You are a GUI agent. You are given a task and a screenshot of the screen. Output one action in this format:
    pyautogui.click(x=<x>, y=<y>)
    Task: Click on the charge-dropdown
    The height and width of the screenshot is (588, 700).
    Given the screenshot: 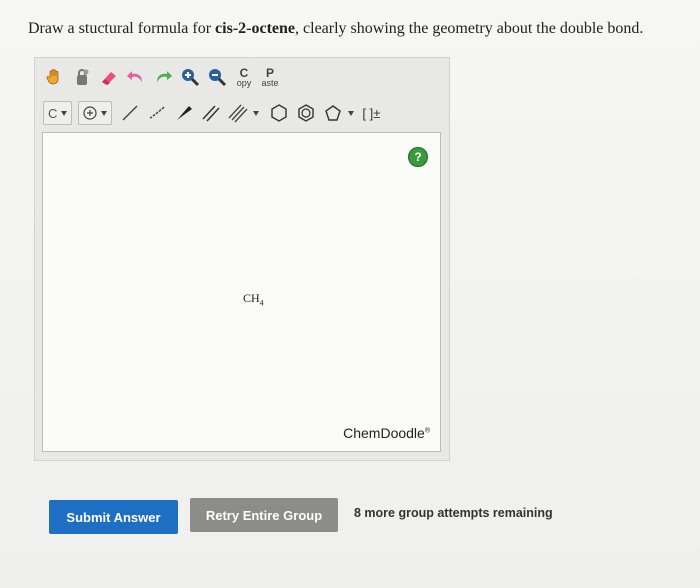 What is the action you would take?
    pyautogui.click(x=95, y=113)
    